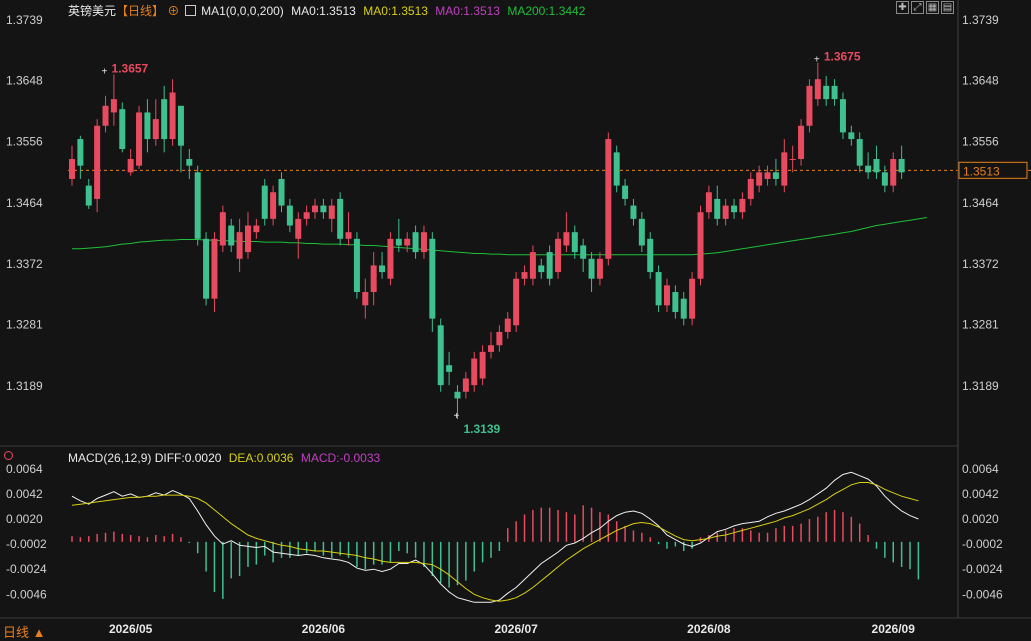 The width and height of the screenshot is (1031, 641). Describe the element at coordinates (982, 544) in the screenshot. I see `macd-tick-right: -0.0002` at that location.